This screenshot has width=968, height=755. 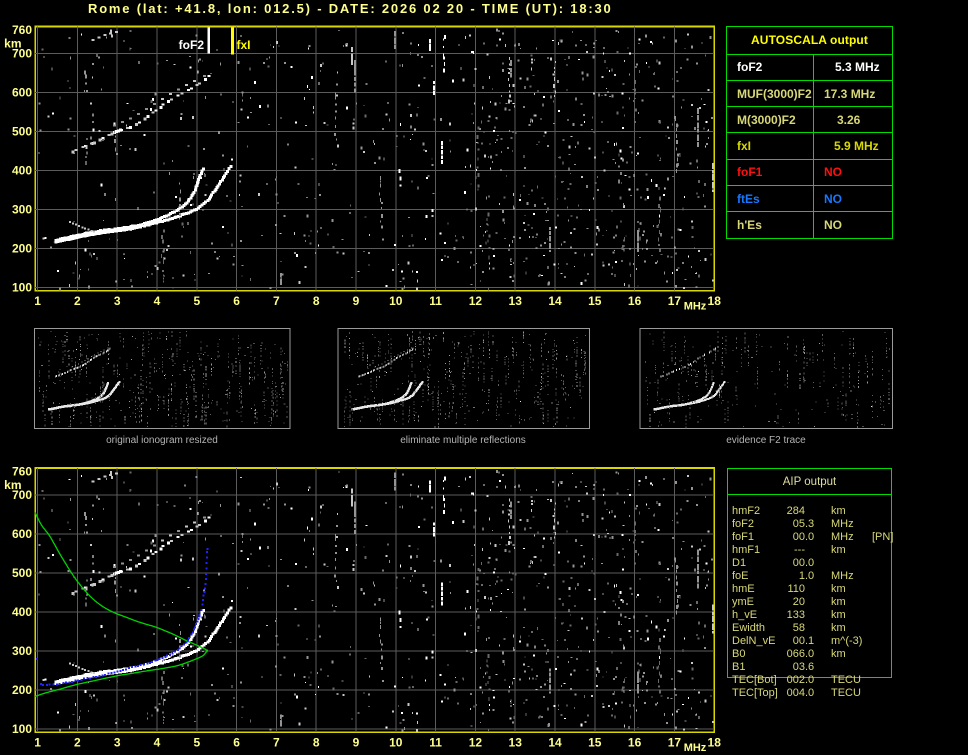 I want to click on svg-text: original ionogram resized, so click(x=162, y=440).